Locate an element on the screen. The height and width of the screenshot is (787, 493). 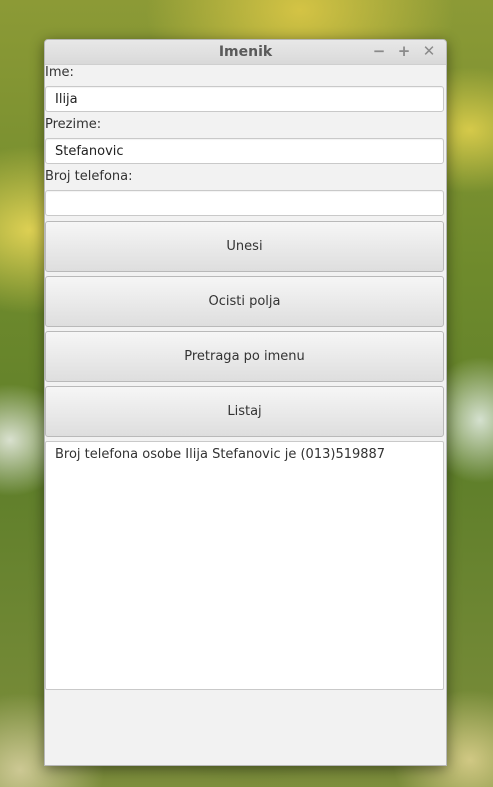
last-name-label: Prezime: is located at coordinates (73, 124).